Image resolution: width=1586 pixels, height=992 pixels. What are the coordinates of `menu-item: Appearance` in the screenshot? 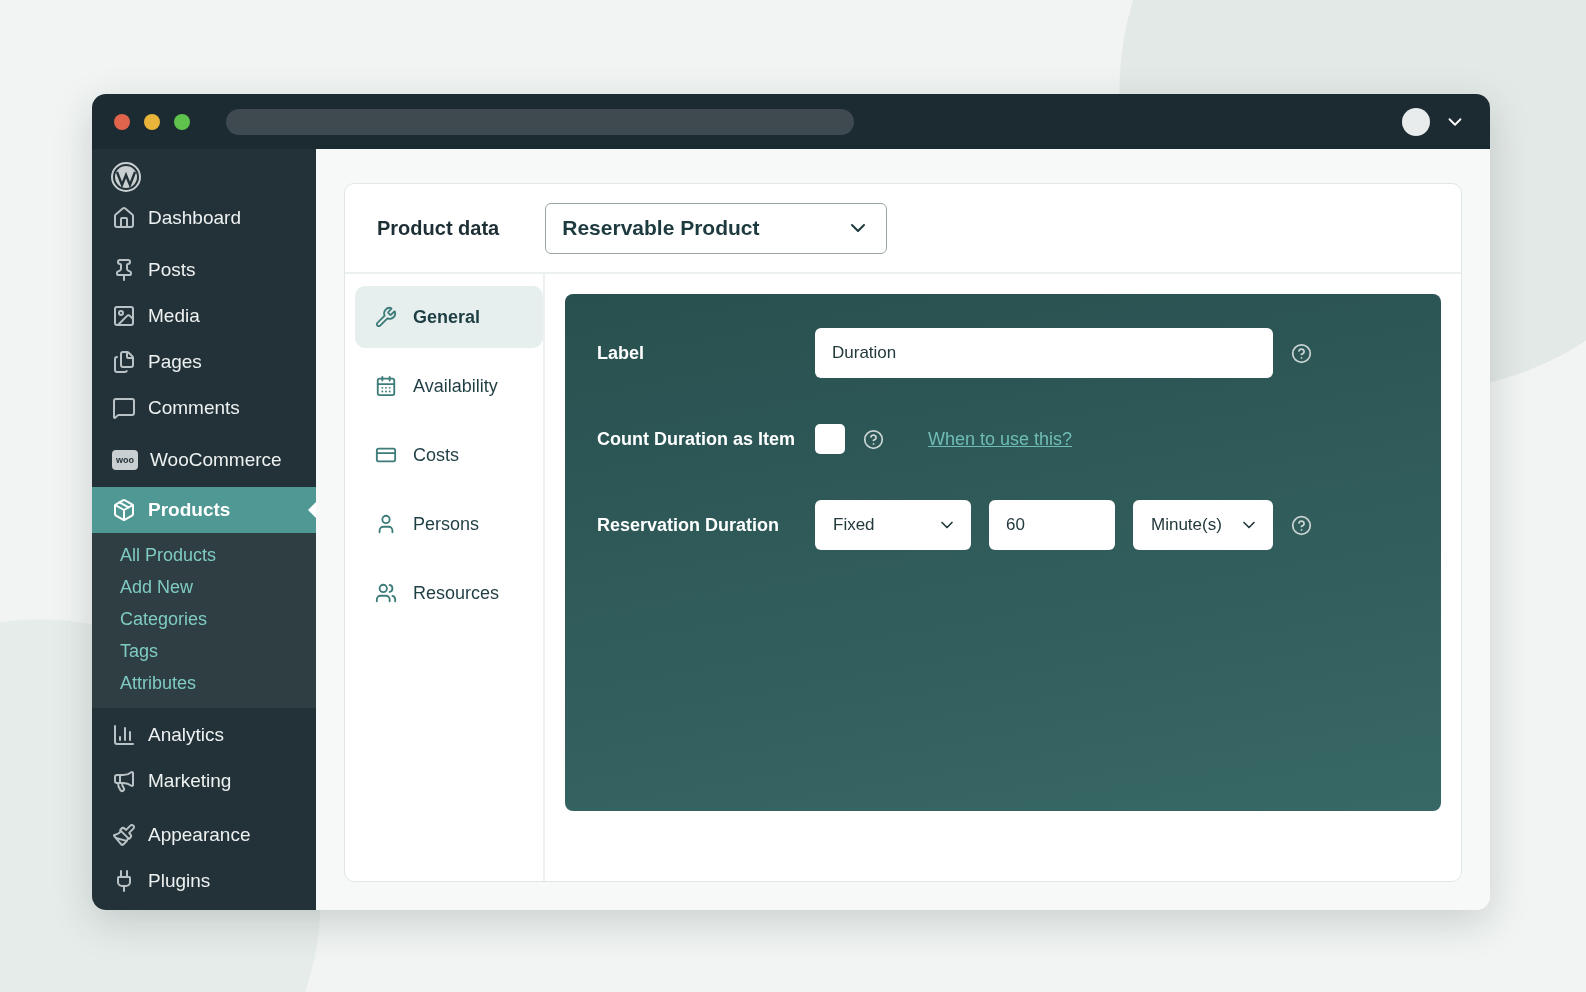 It's located at (204, 835).